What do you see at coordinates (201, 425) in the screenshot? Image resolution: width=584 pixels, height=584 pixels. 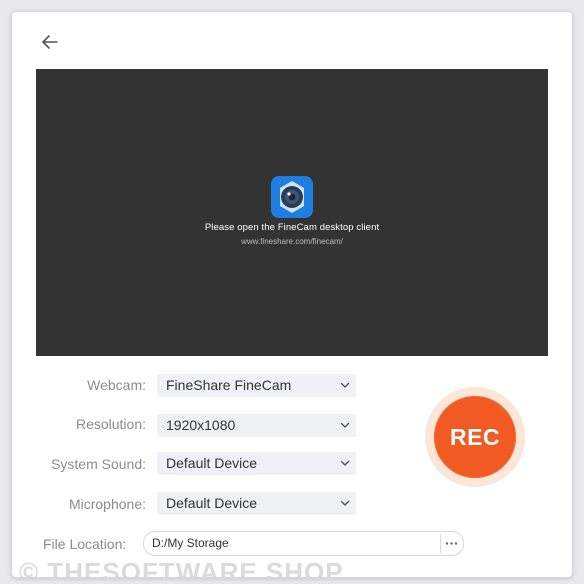 I see `resolution-value: 1920x1080` at bounding box center [201, 425].